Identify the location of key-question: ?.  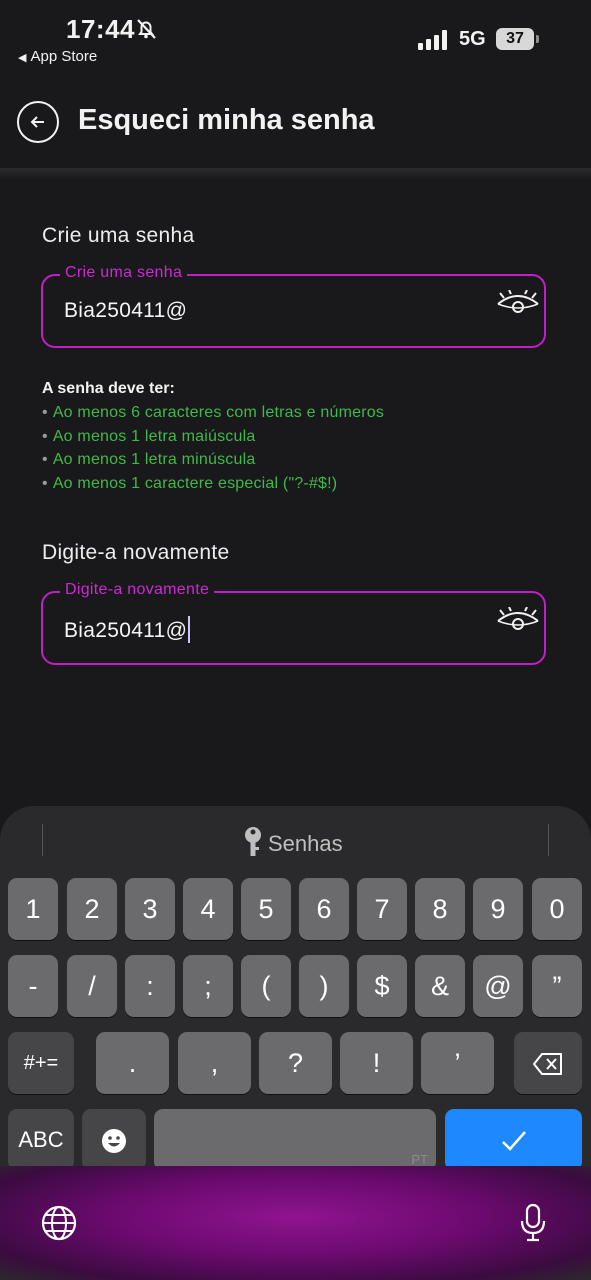
(295, 1063).